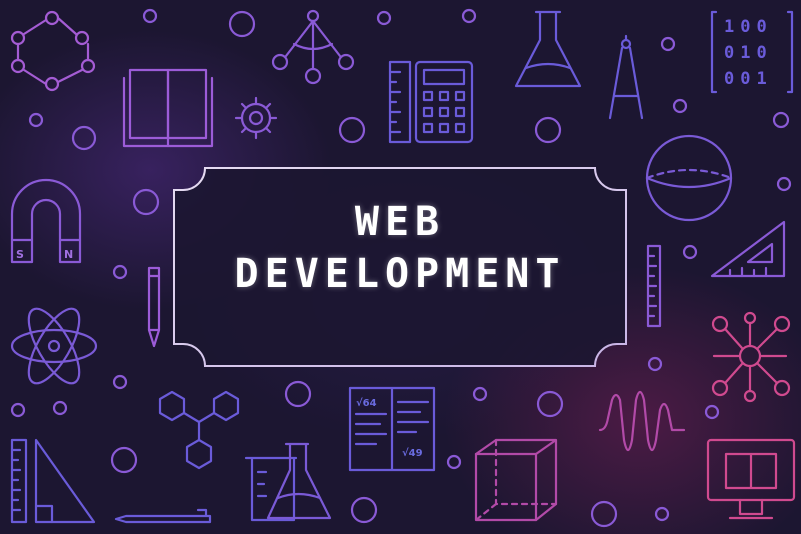 This screenshot has width=801, height=534. Describe the element at coordinates (44, 254) in the screenshot. I see `magnet-labels: S N` at that location.